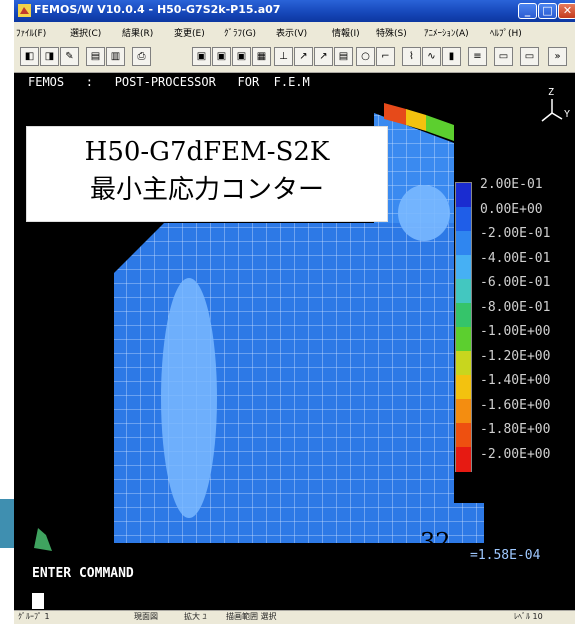  What do you see at coordinates (31, 32) in the screenshot?
I see `menu-item-0: ﾌｧｲﾙ(F)` at bounding box center [31, 32].